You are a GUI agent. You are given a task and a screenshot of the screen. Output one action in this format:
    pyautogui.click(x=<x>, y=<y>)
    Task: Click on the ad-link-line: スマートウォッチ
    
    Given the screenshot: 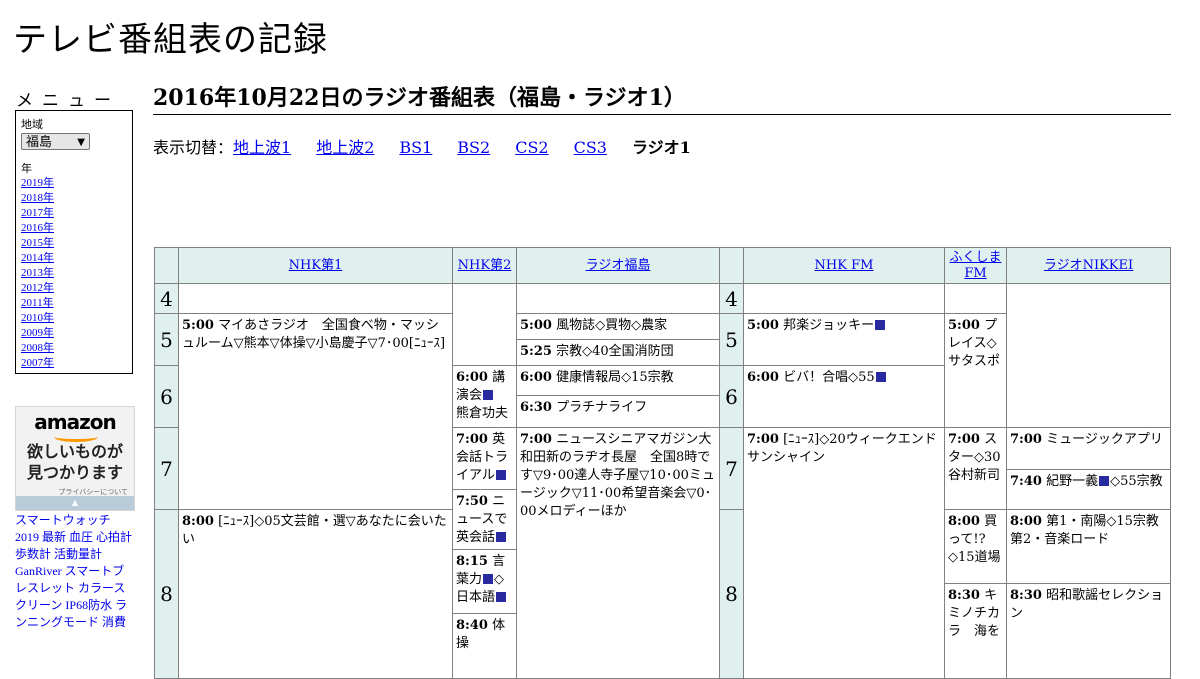 What is the action you would take?
    pyautogui.click(x=76, y=520)
    